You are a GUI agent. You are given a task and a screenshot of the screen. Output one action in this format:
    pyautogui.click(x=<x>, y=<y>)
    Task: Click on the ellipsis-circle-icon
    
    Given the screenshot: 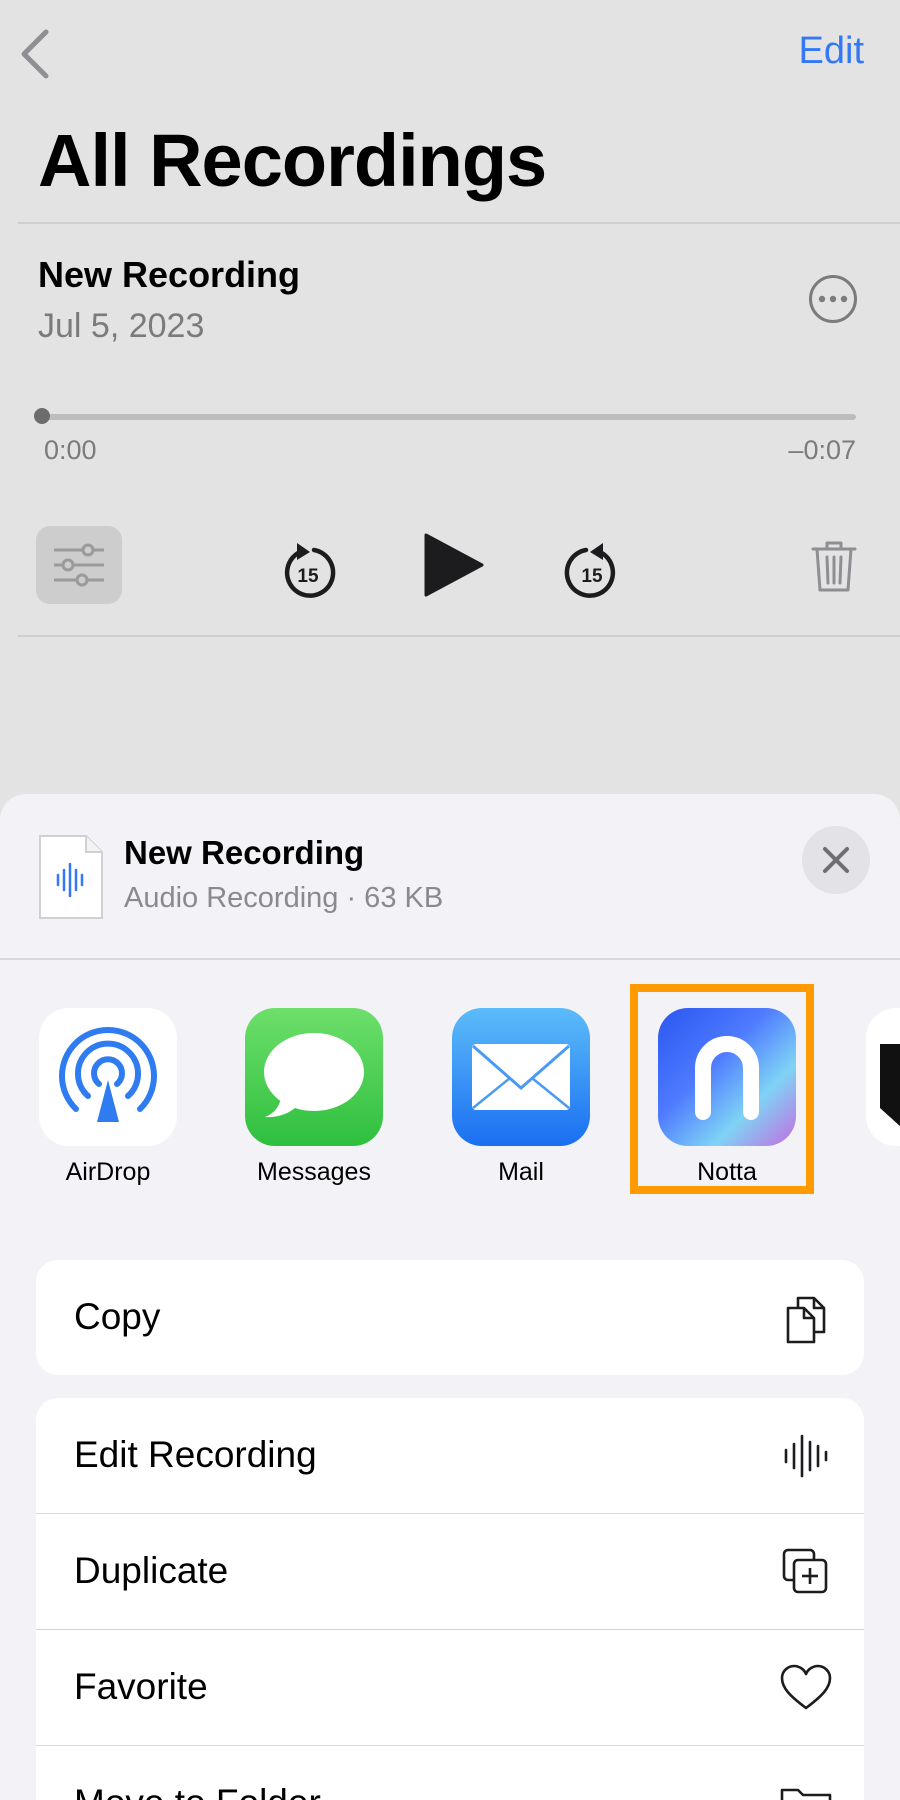 What is the action you would take?
    pyautogui.click(x=833, y=299)
    